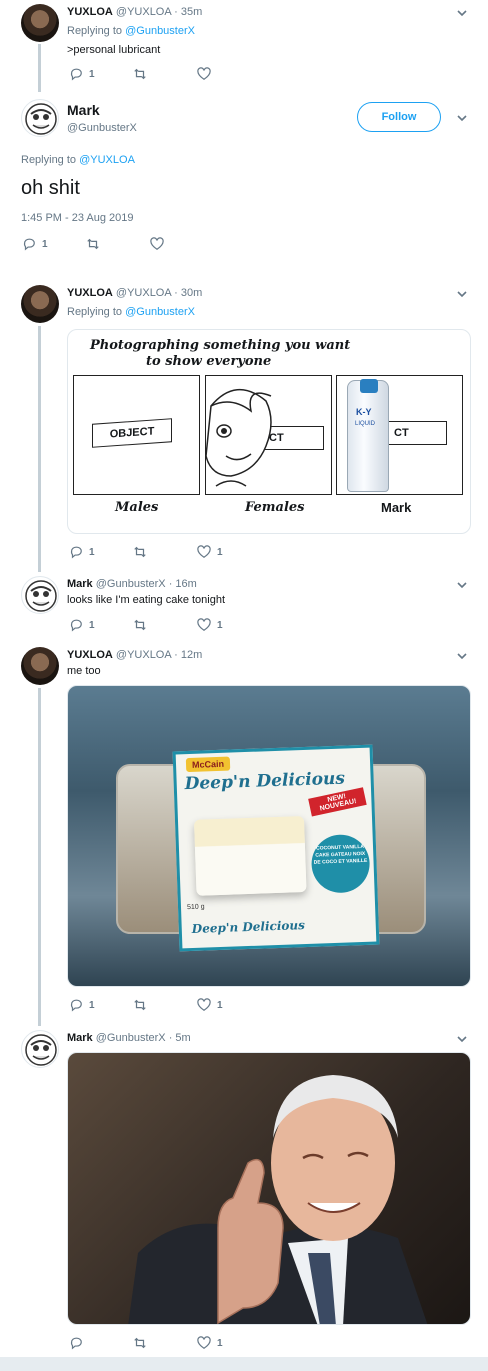 This screenshot has height=1371, width=488. What do you see at coordinates (275, 507) in the screenshot?
I see `panel-caption: Females` at bounding box center [275, 507].